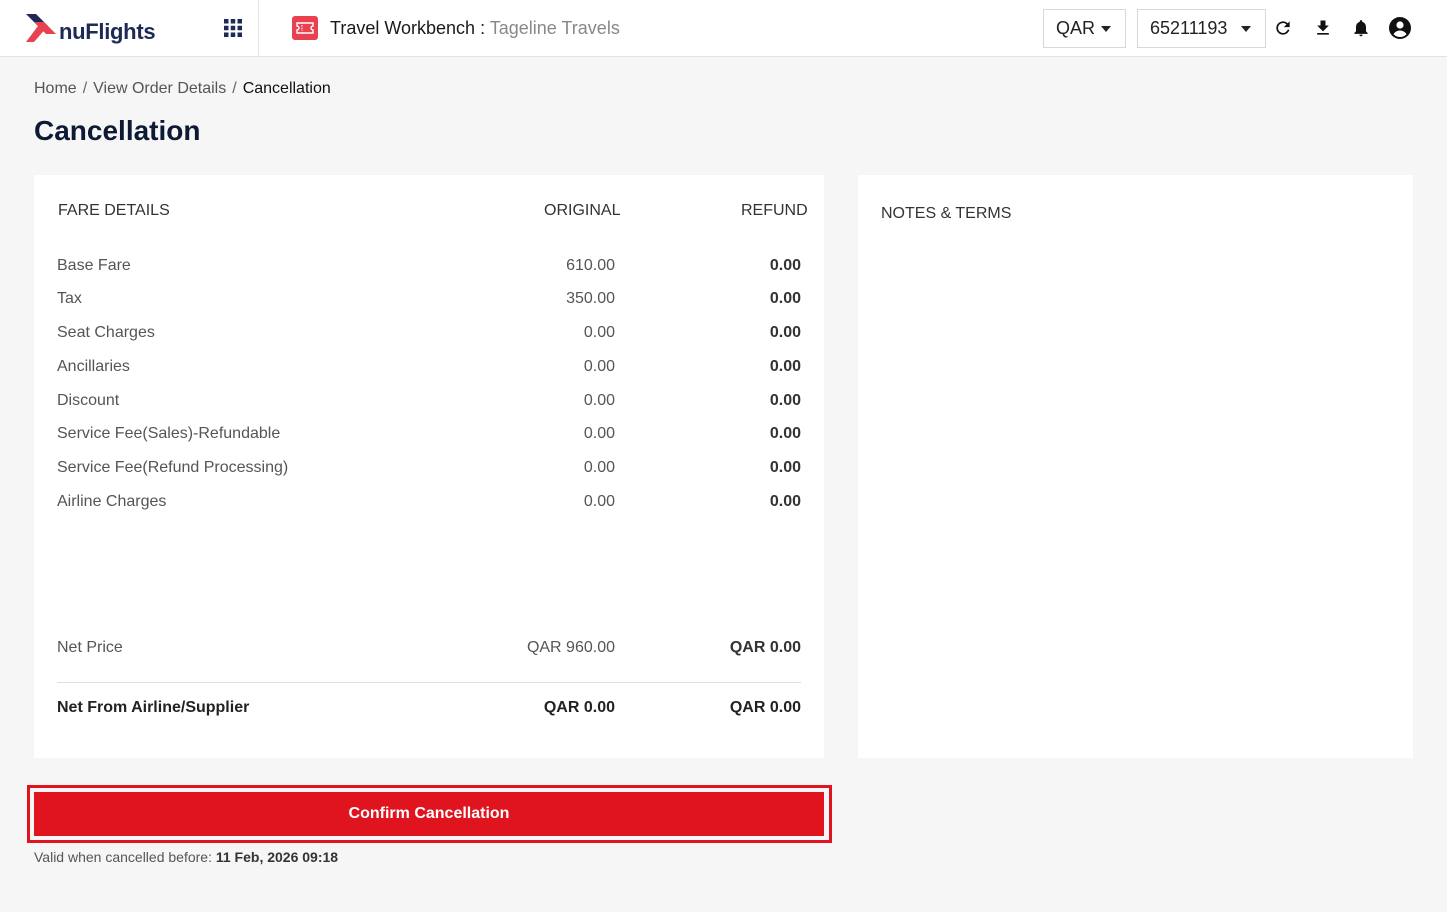  Describe the element at coordinates (305, 28) in the screenshot. I see `ticket-icon` at that location.